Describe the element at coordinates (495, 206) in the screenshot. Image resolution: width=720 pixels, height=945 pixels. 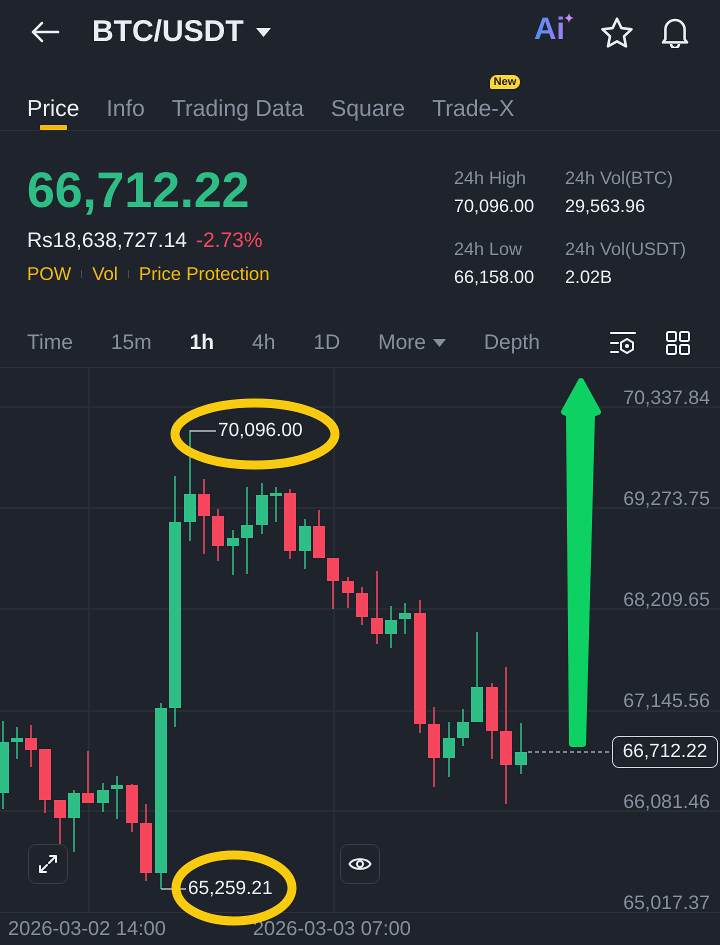
I see `stat-value: 70,096.00` at that location.